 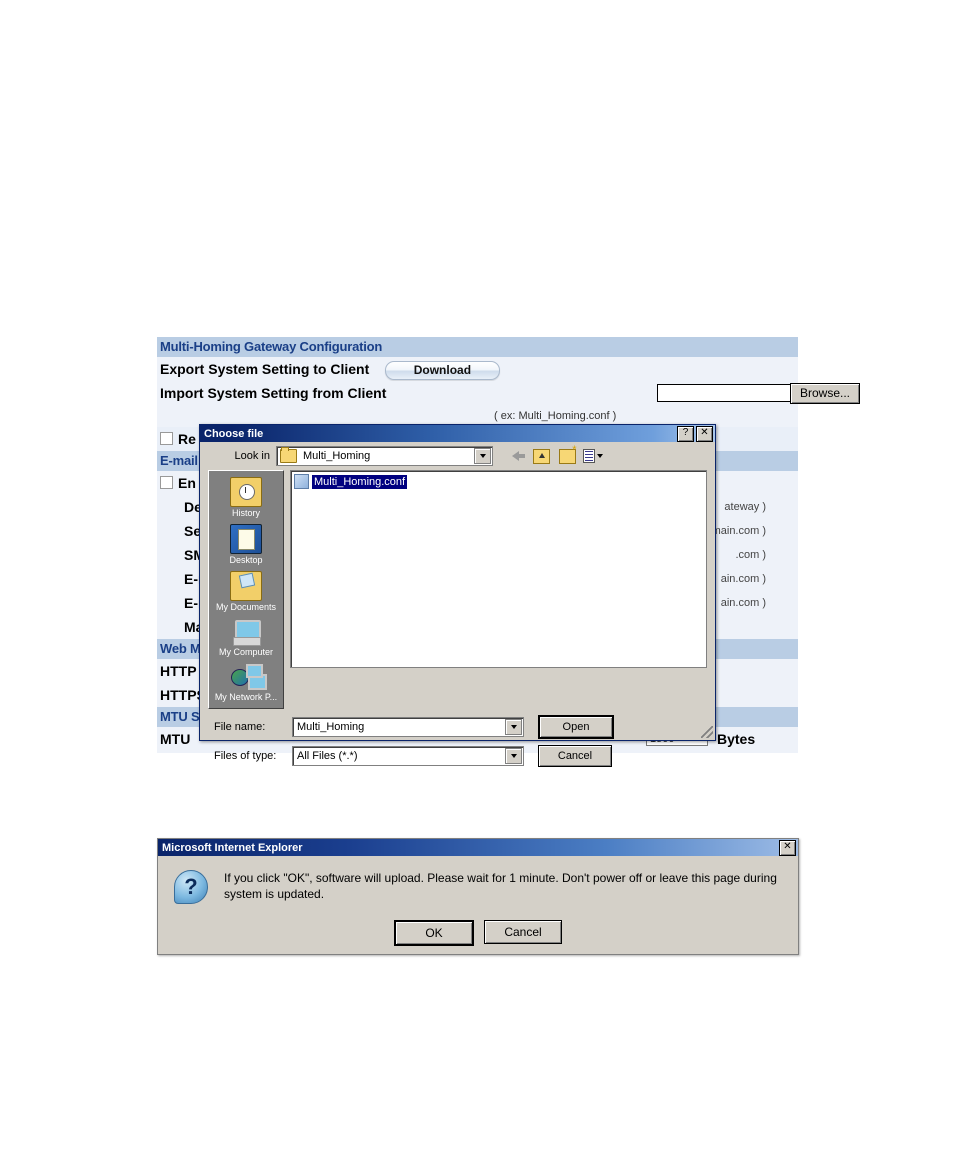 I want to click on mtu-unit-label: Bytes, so click(x=736, y=739).